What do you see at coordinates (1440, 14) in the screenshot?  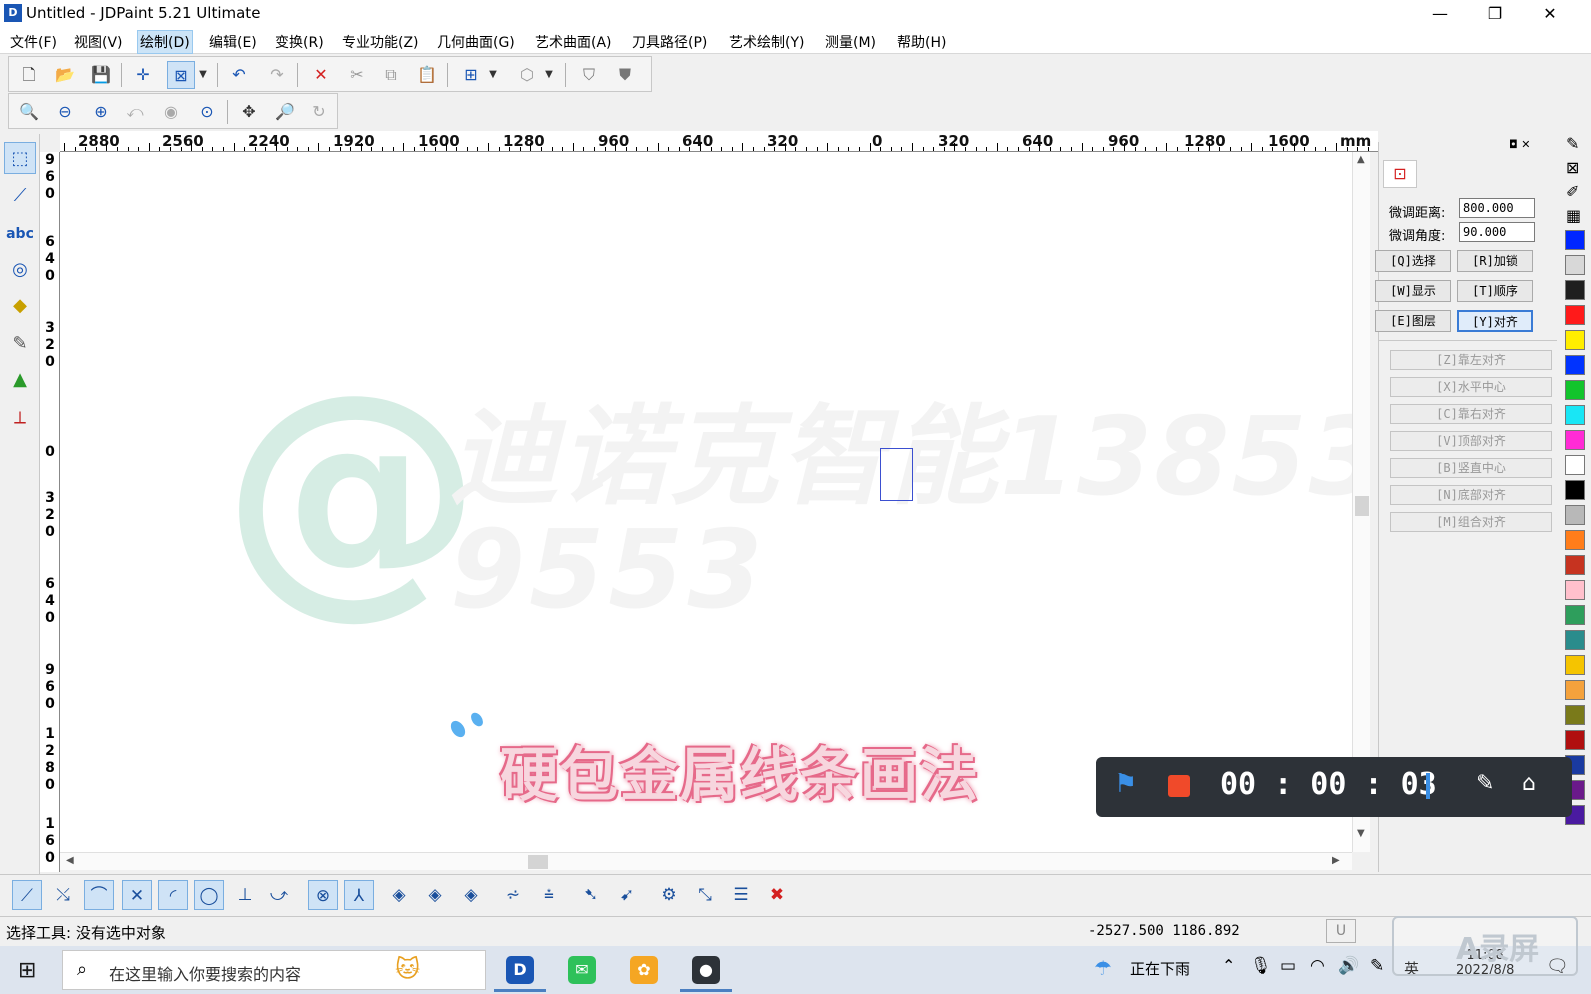 I see `minimize-button: —` at bounding box center [1440, 14].